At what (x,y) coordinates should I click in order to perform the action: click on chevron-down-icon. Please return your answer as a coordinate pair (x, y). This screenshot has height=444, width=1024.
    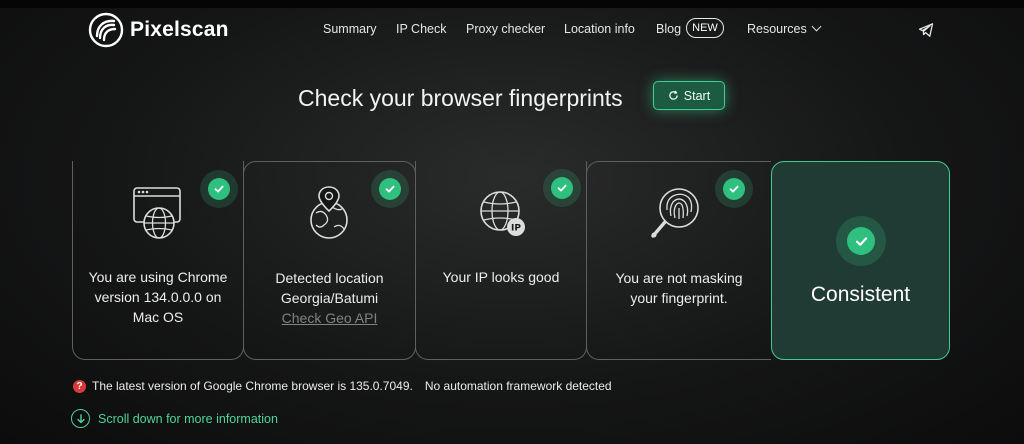
    Looking at the image, I should click on (816, 26).